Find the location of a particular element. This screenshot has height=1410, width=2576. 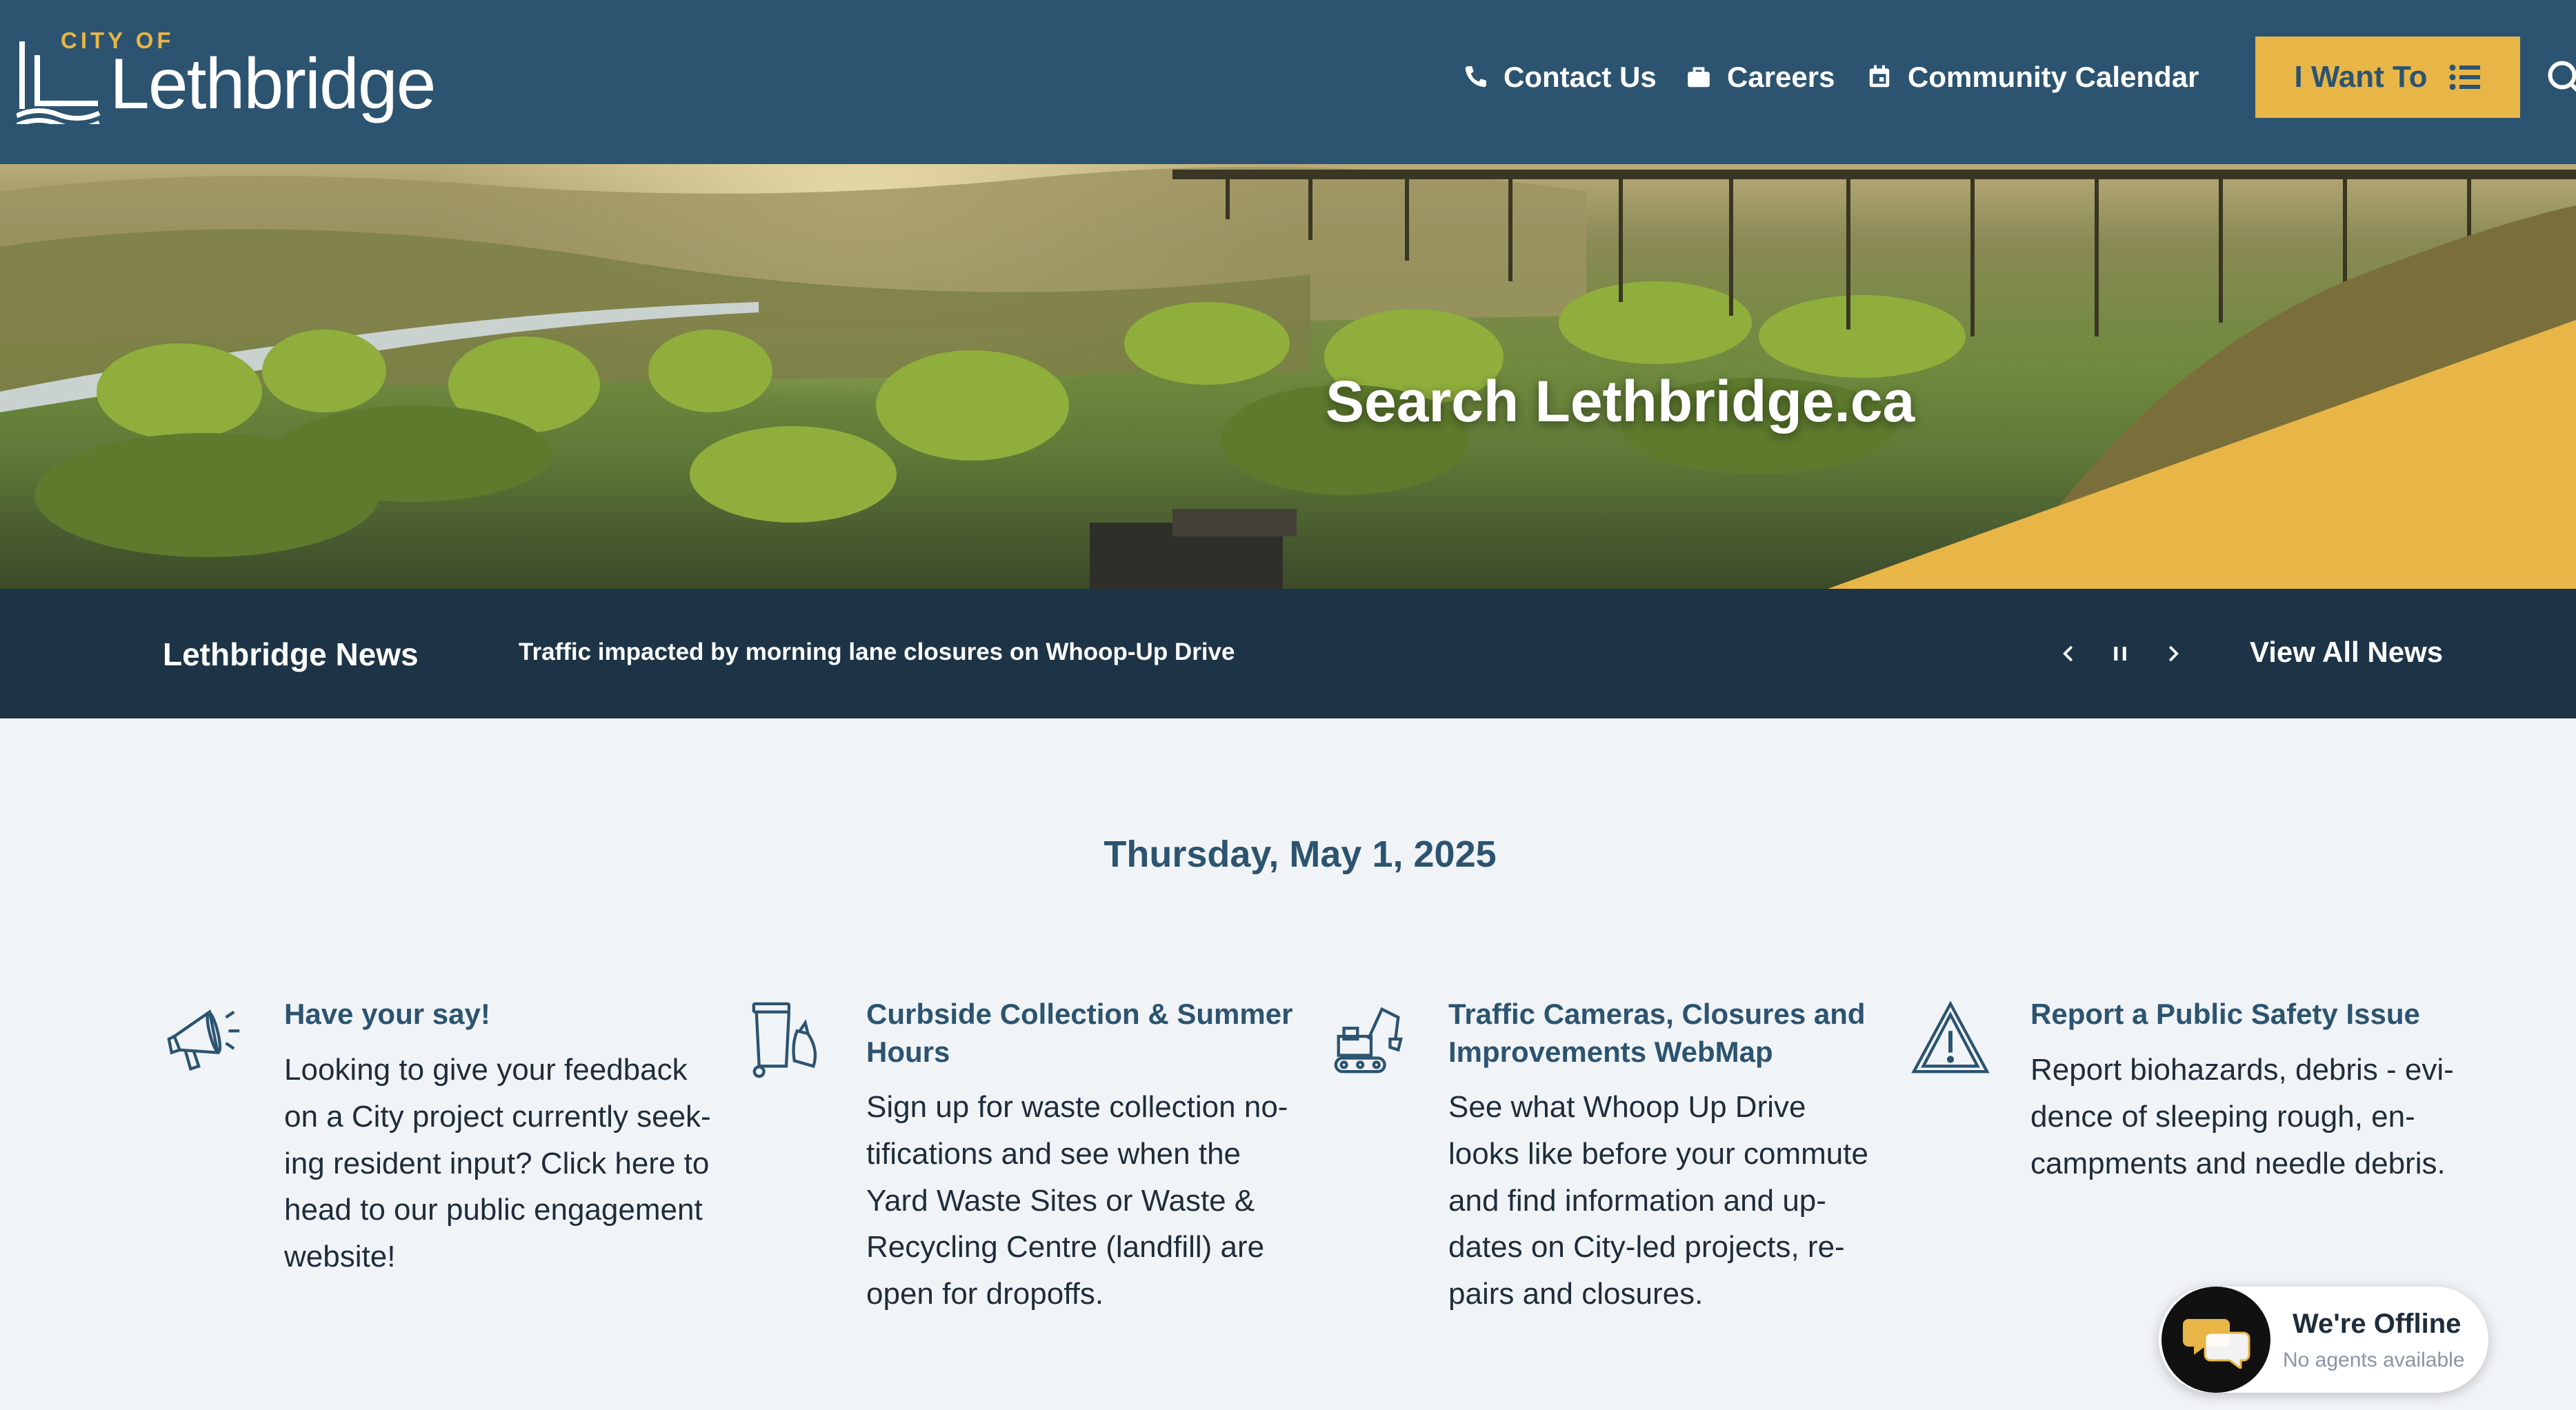

chat-status-title: We're Offline is located at coordinates (2377, 1324).